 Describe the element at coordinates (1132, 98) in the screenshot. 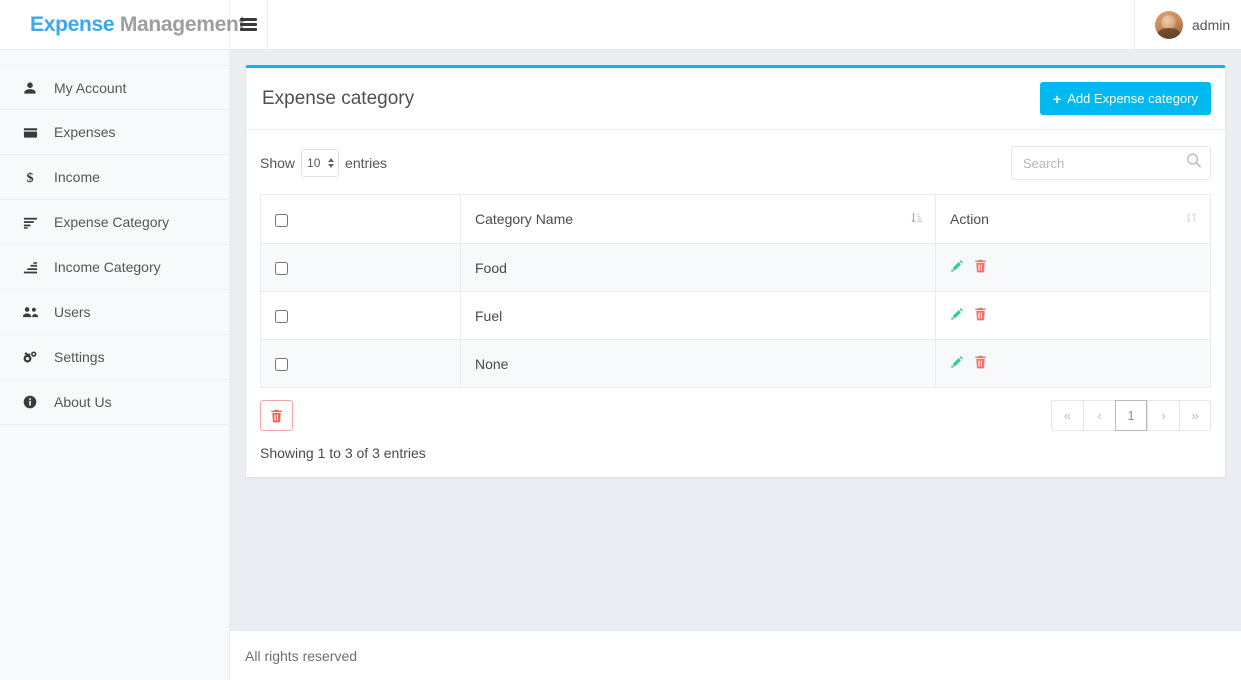

I see `add-expense-category-label: Add Expense category` at that location.